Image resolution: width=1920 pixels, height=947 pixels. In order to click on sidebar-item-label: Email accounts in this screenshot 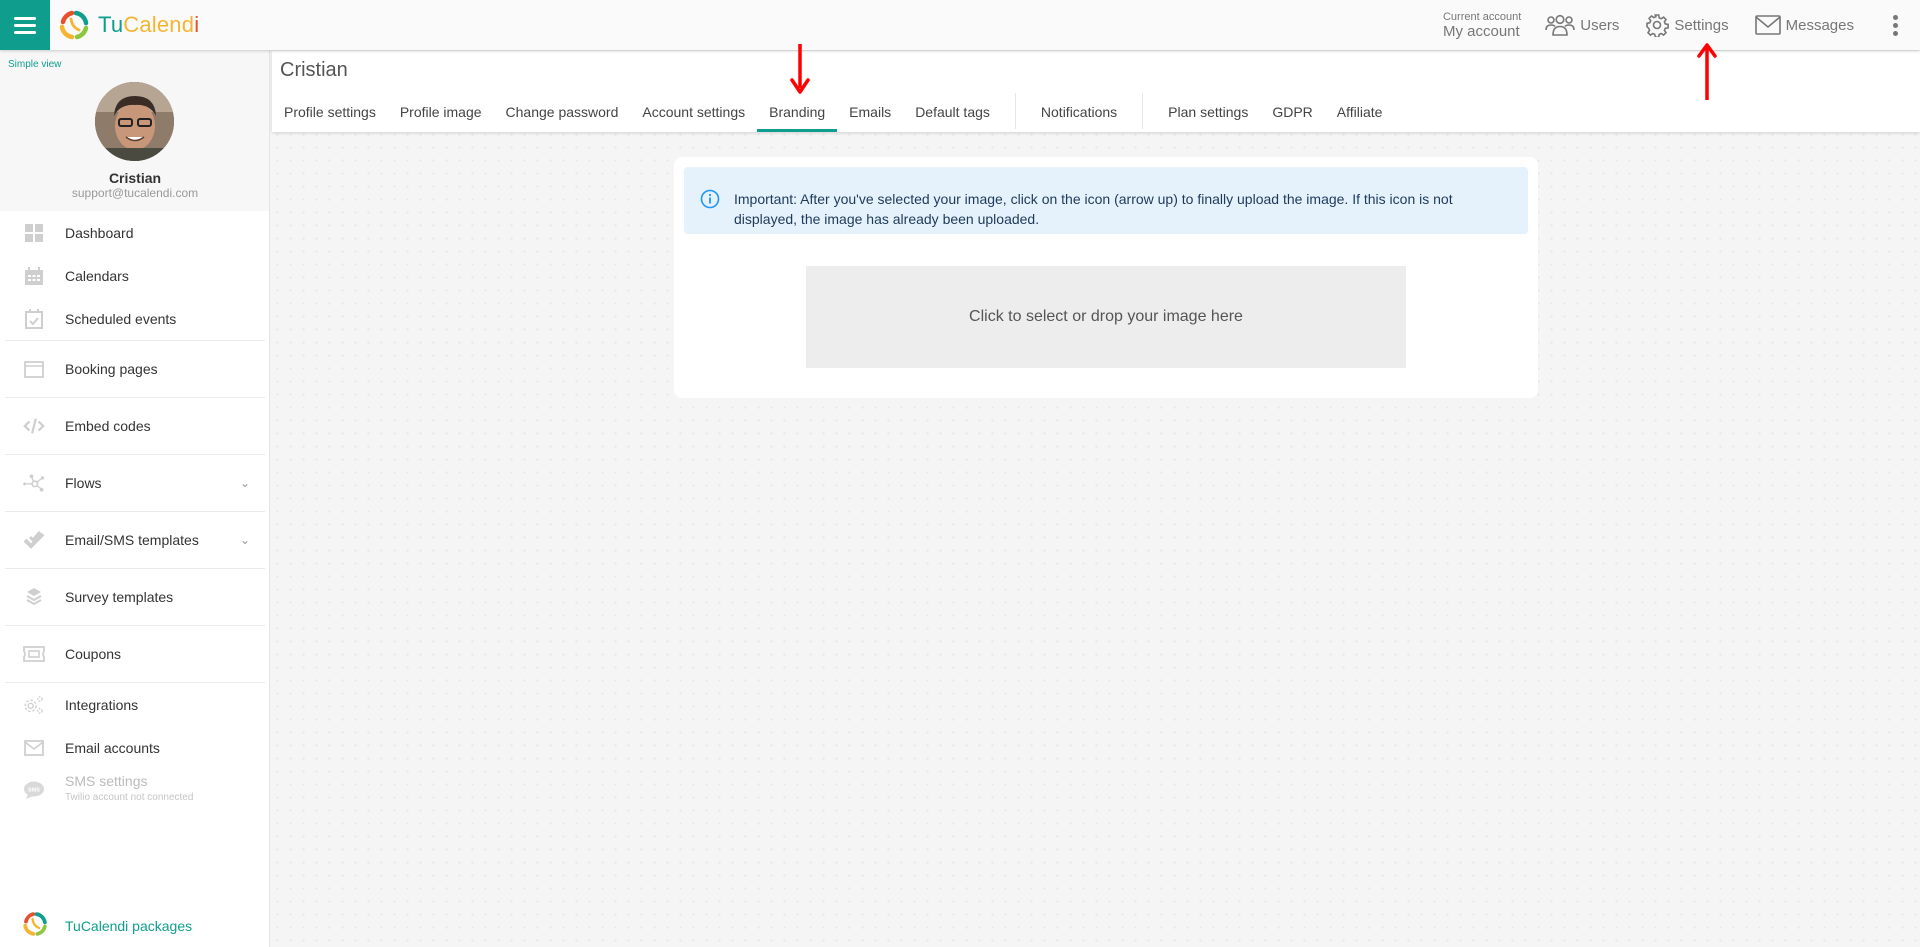, I will do `click(112, 747)`.